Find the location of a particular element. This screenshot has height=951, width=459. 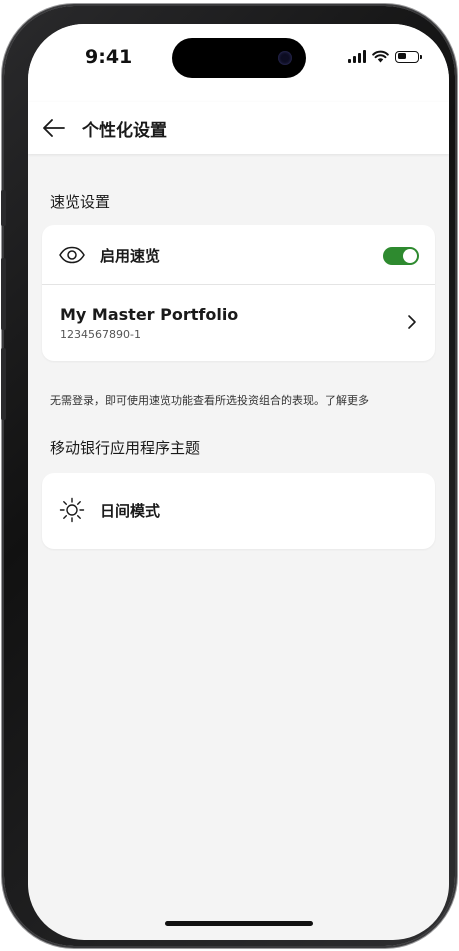

chevron-right-icon is located at coordinates (412, 322).